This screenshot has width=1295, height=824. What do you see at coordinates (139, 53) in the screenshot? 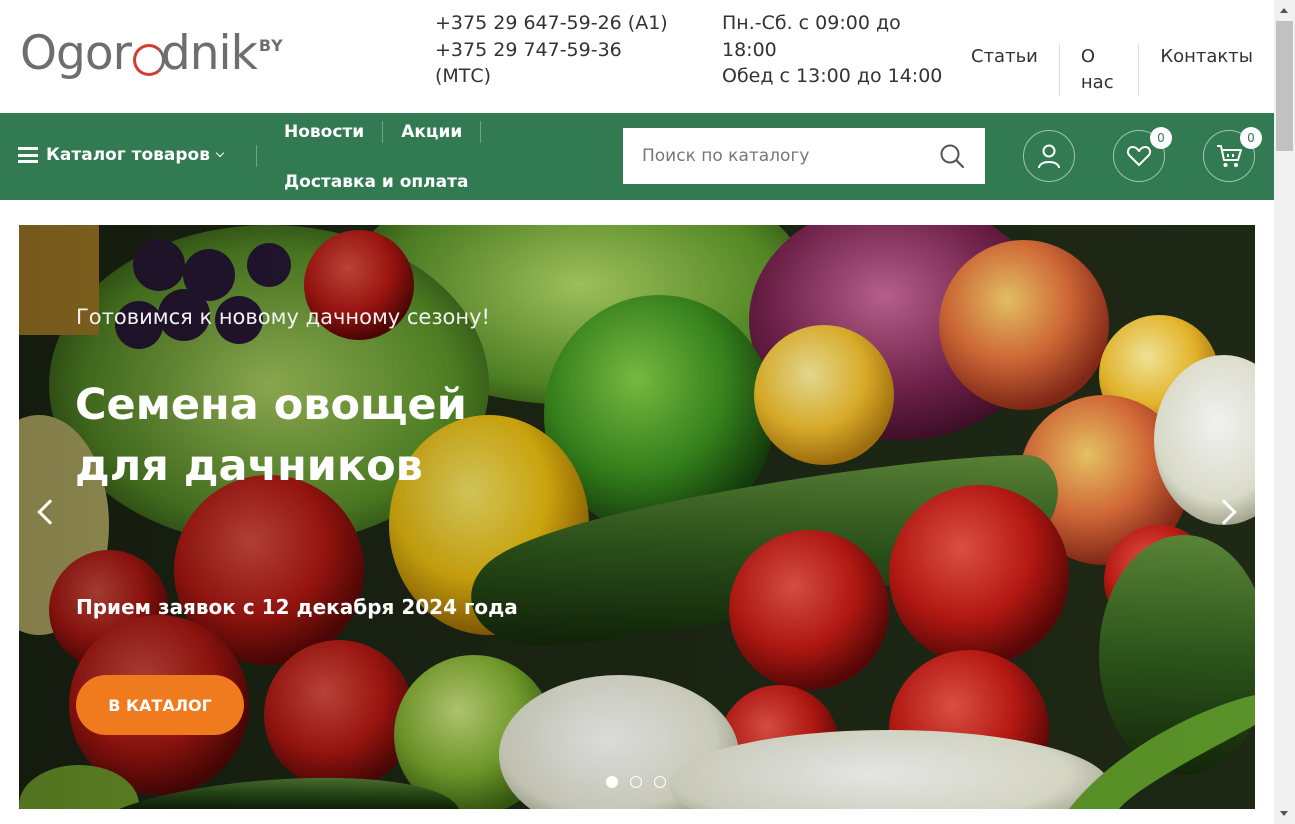
I see `logo-wordmark: Ogorodnik` at bounding box center [139, 53].